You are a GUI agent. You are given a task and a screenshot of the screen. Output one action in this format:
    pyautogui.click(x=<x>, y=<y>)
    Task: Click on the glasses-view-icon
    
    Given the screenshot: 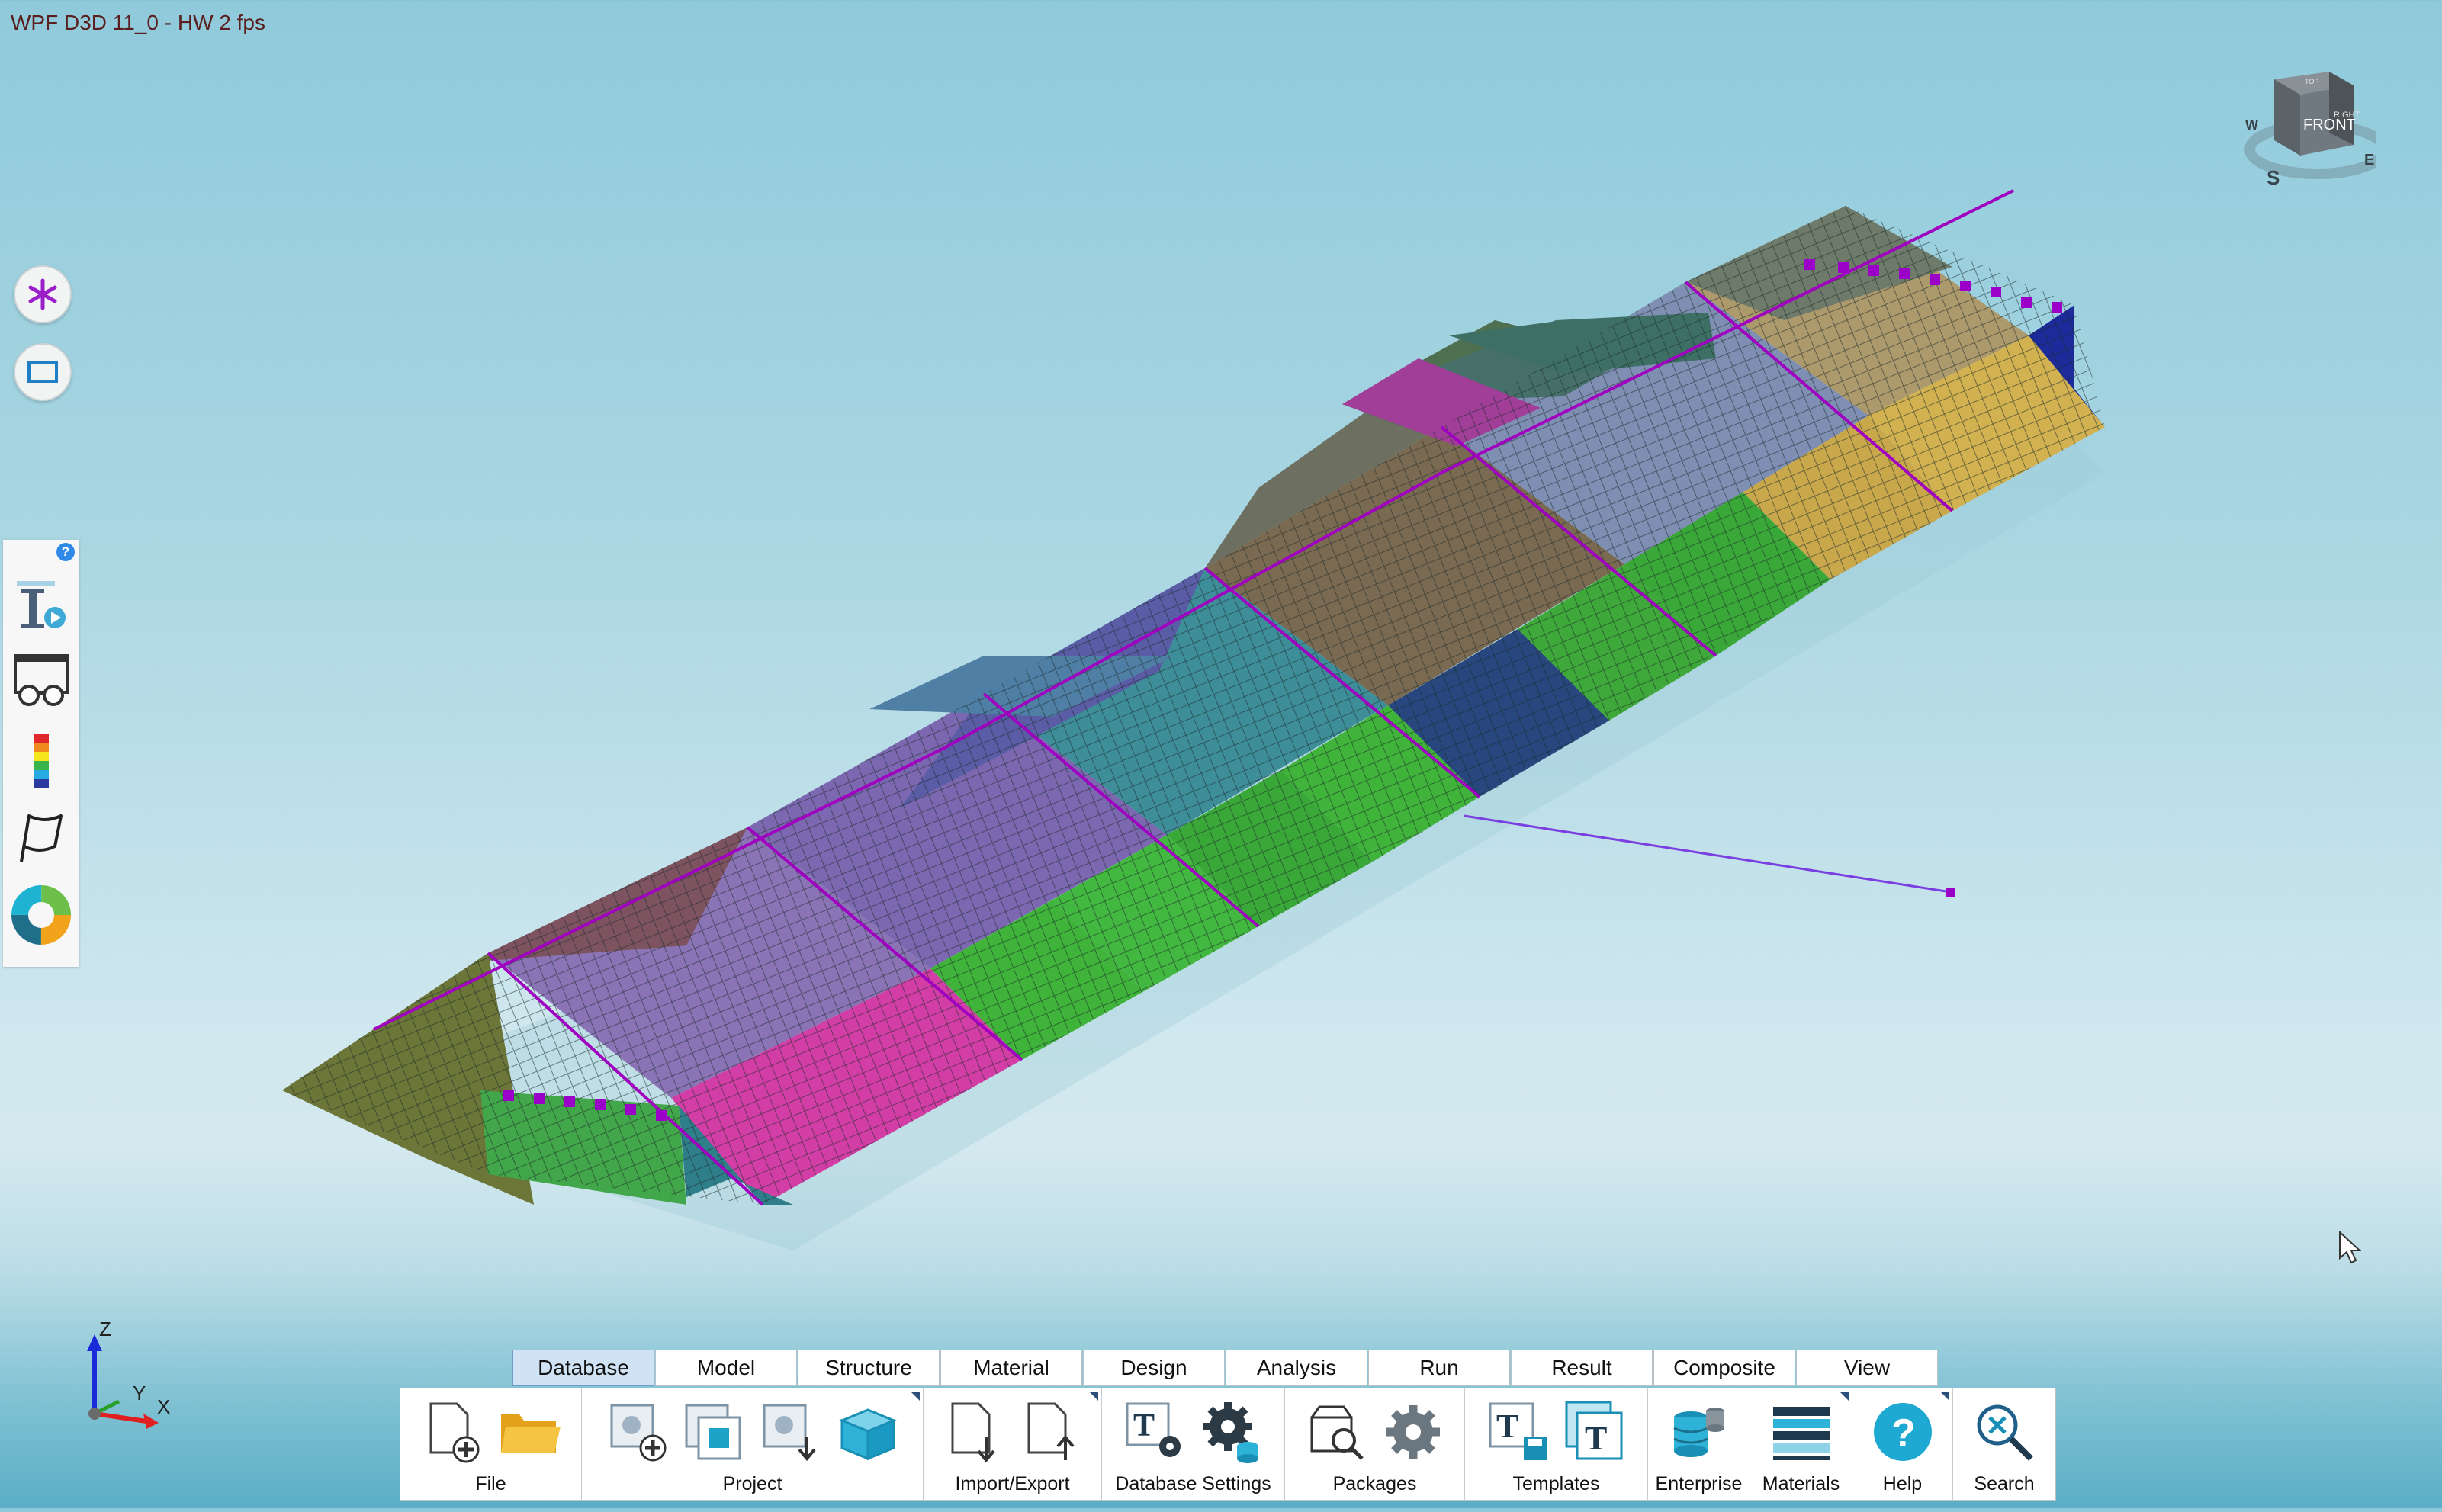 What is the action you would take?
    pyautogui.click(x=41, y=680)
    